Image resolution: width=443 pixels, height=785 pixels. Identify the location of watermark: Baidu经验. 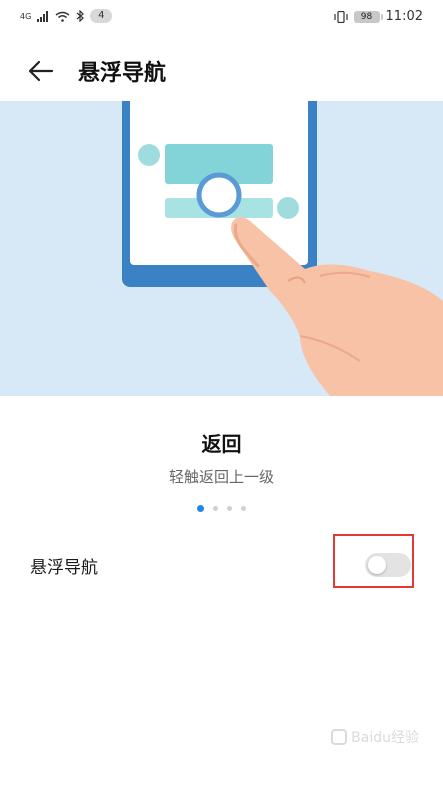
(375, 737).